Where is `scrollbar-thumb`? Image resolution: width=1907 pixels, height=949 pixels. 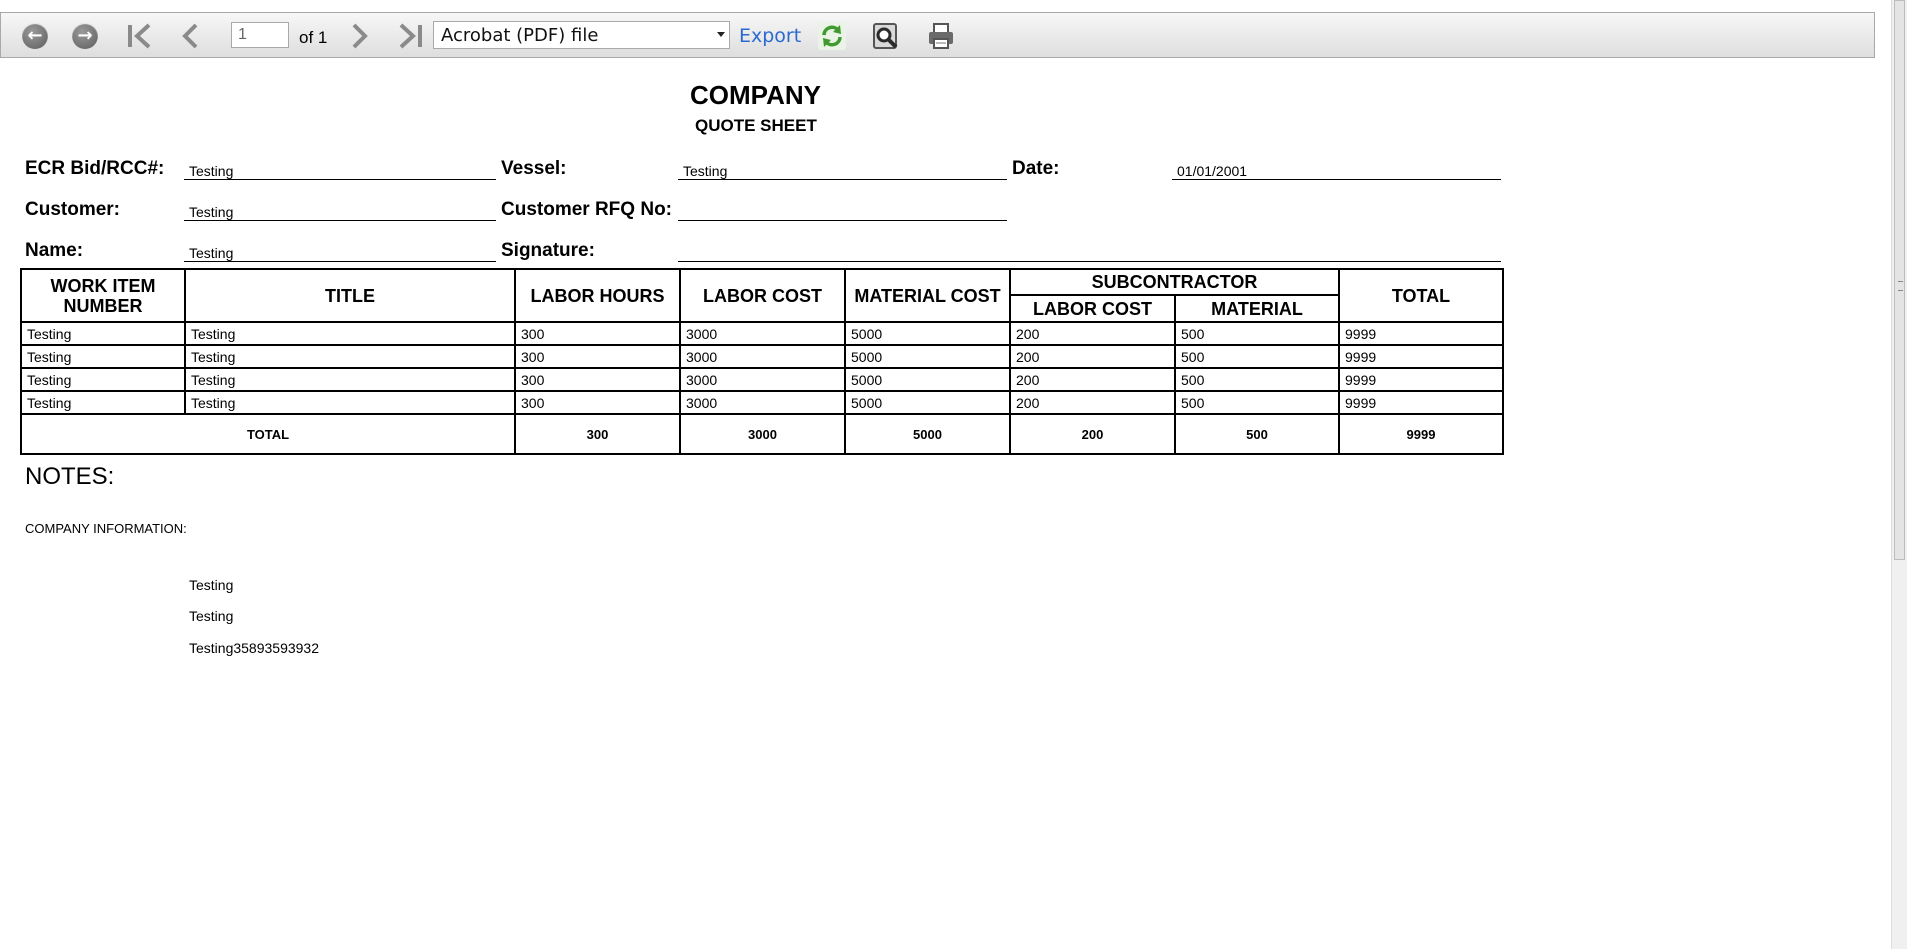
scrollbar-thumb is located at coordinates (1899, 280).